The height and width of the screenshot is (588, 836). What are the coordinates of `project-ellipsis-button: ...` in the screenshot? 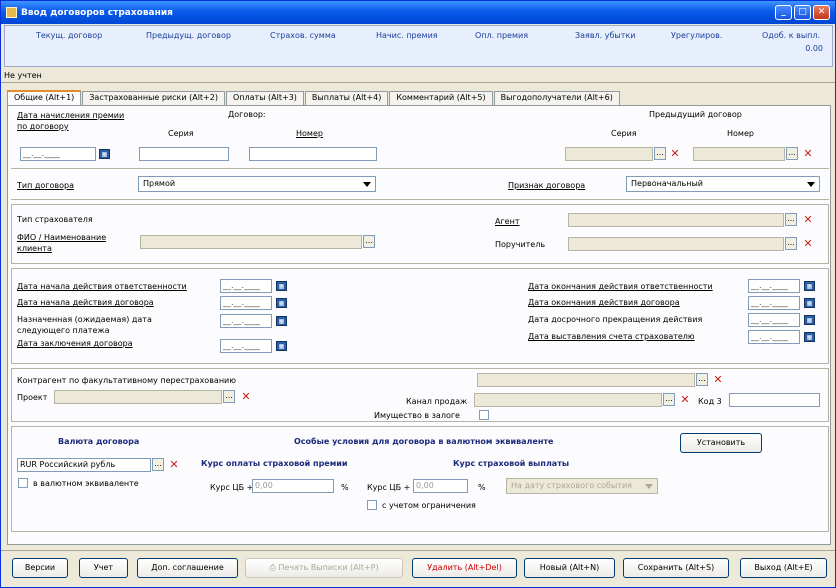 It's located at (229, 396).